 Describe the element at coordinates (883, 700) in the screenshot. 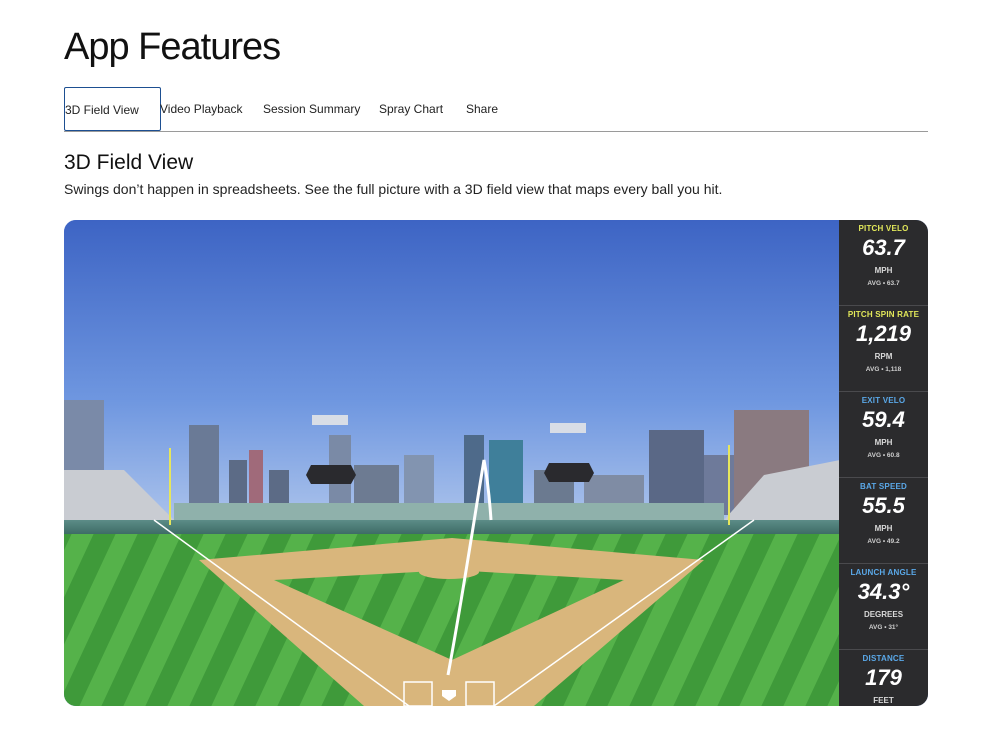

I see `stat-unit: FEET` at that location.